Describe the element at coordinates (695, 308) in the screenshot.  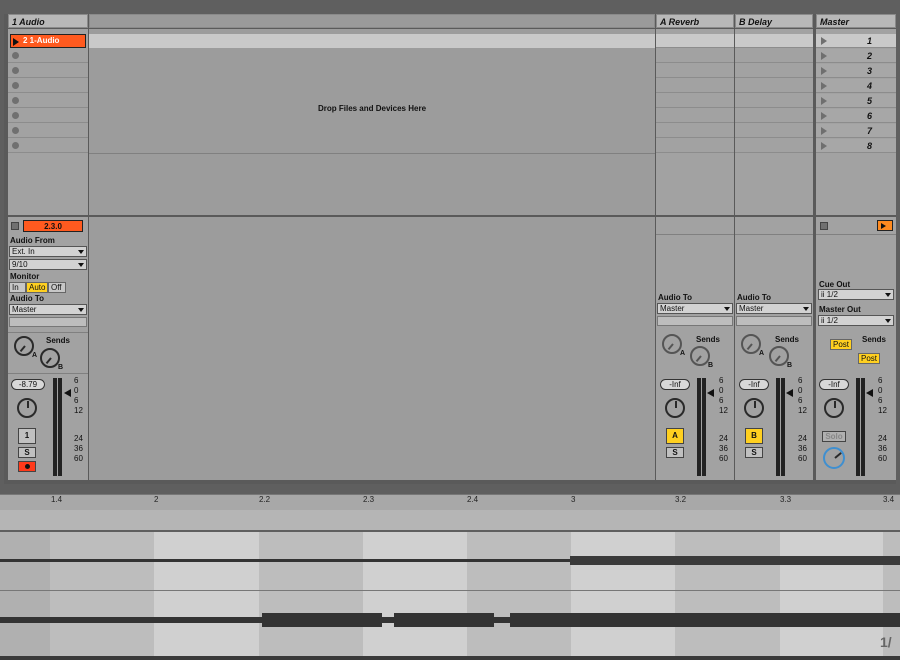
I see `reverb-audio-to-select: Master` at that location.